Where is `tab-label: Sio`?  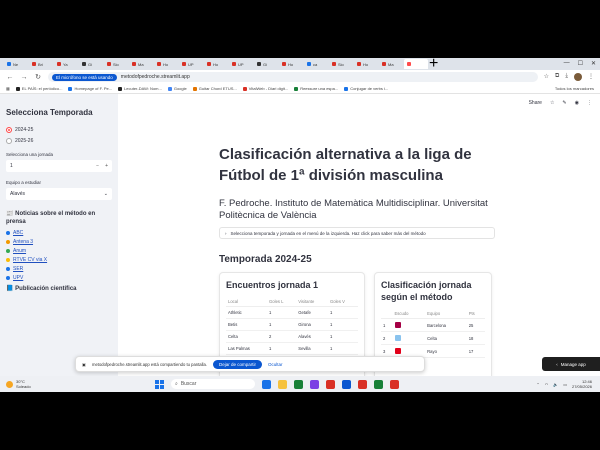 tab-label: Sio is located at coordinates (116, 64).